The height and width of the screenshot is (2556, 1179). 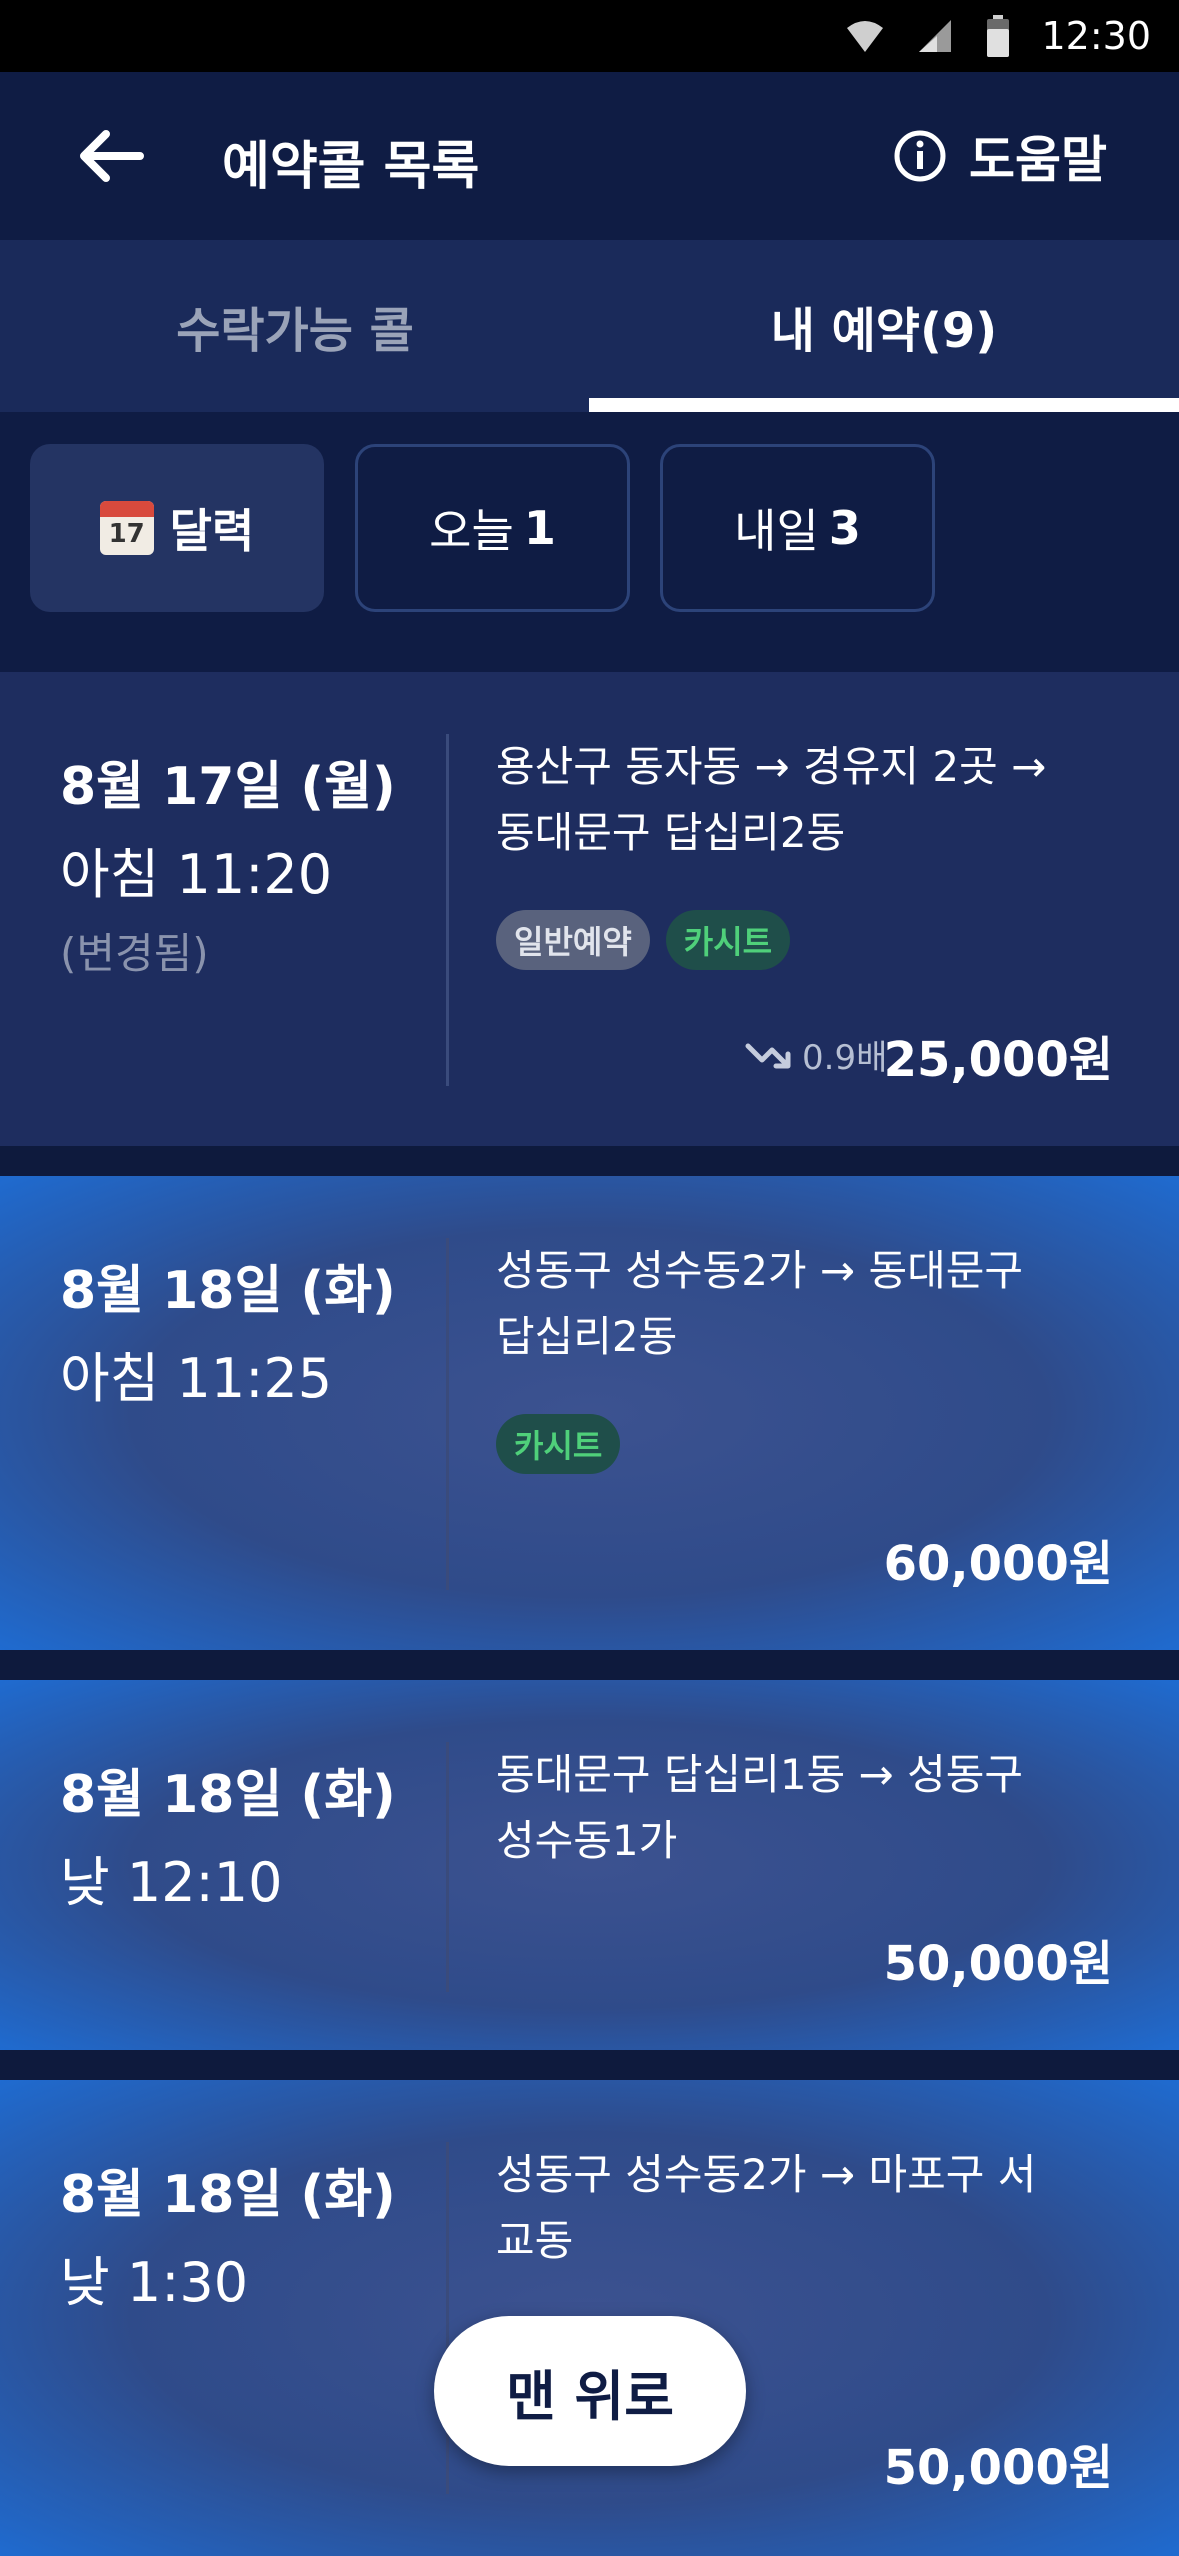 I want to click on route-line: 성수동1가, so click(x=587, y=1840).